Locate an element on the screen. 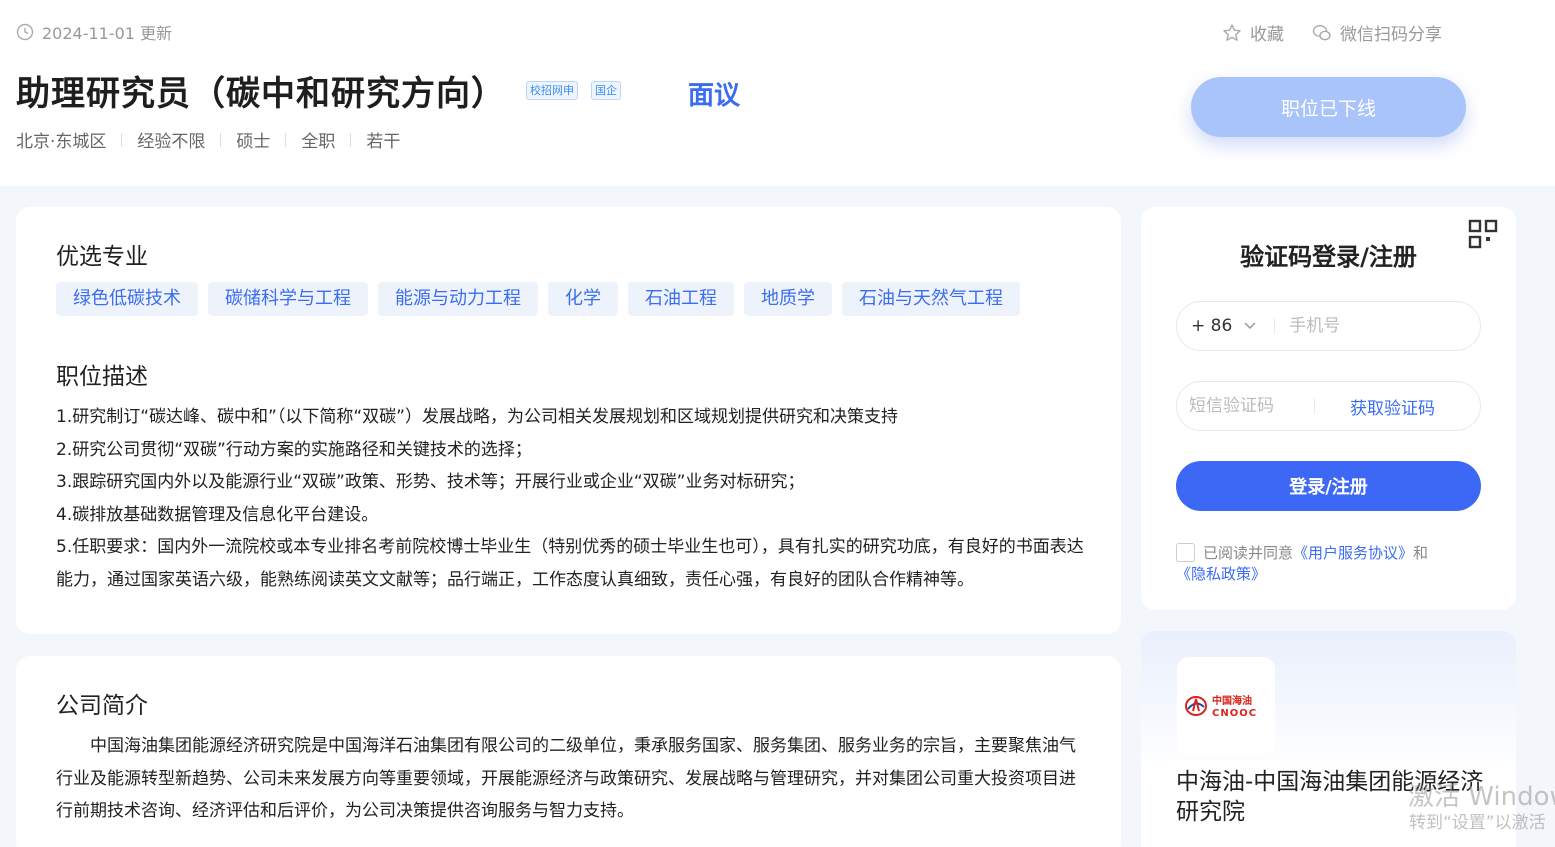 The image size is (1555, 847). header-actions: 收藏 微信扫码分享 is located at coordinates (1346, 32).